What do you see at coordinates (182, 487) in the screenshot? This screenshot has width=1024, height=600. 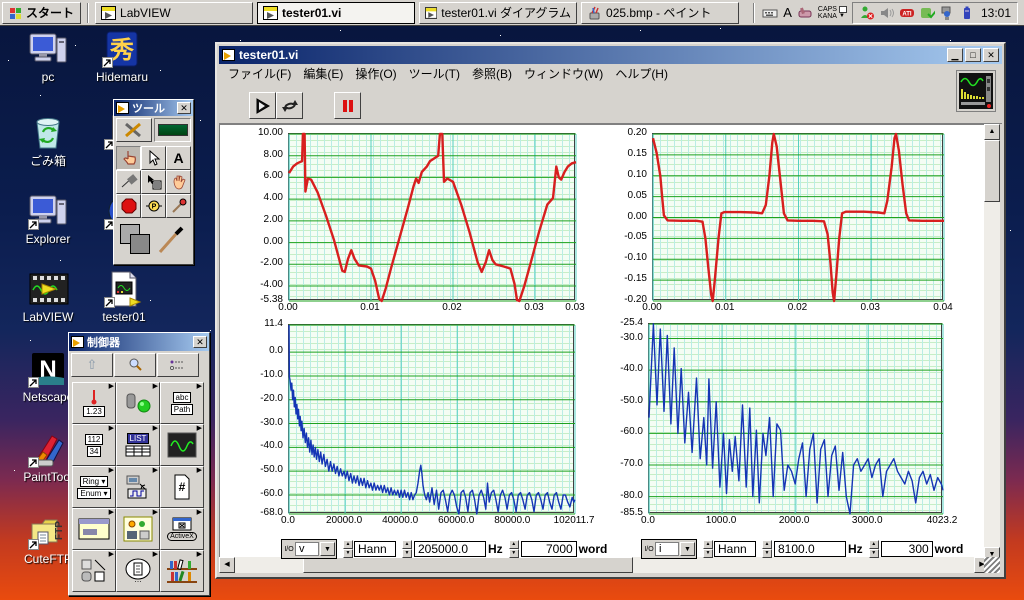 I see `refnum-controls-button: ▶ #` at bounding box center [182, 487].